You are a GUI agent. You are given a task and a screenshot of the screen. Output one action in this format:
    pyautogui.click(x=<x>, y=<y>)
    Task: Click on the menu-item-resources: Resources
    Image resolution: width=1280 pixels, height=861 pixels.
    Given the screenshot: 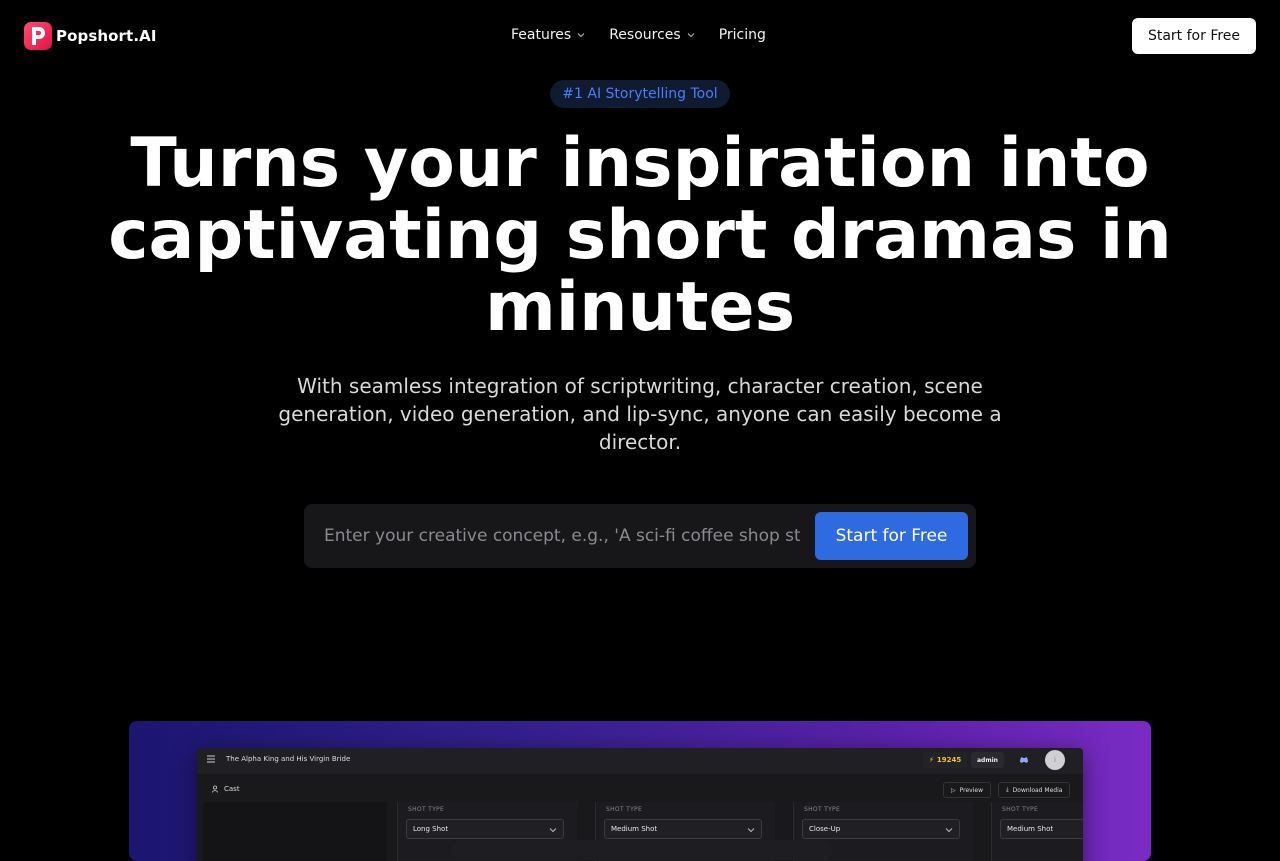 What is the action you would take?
    pyautogui.click(x=652, y=35)
    